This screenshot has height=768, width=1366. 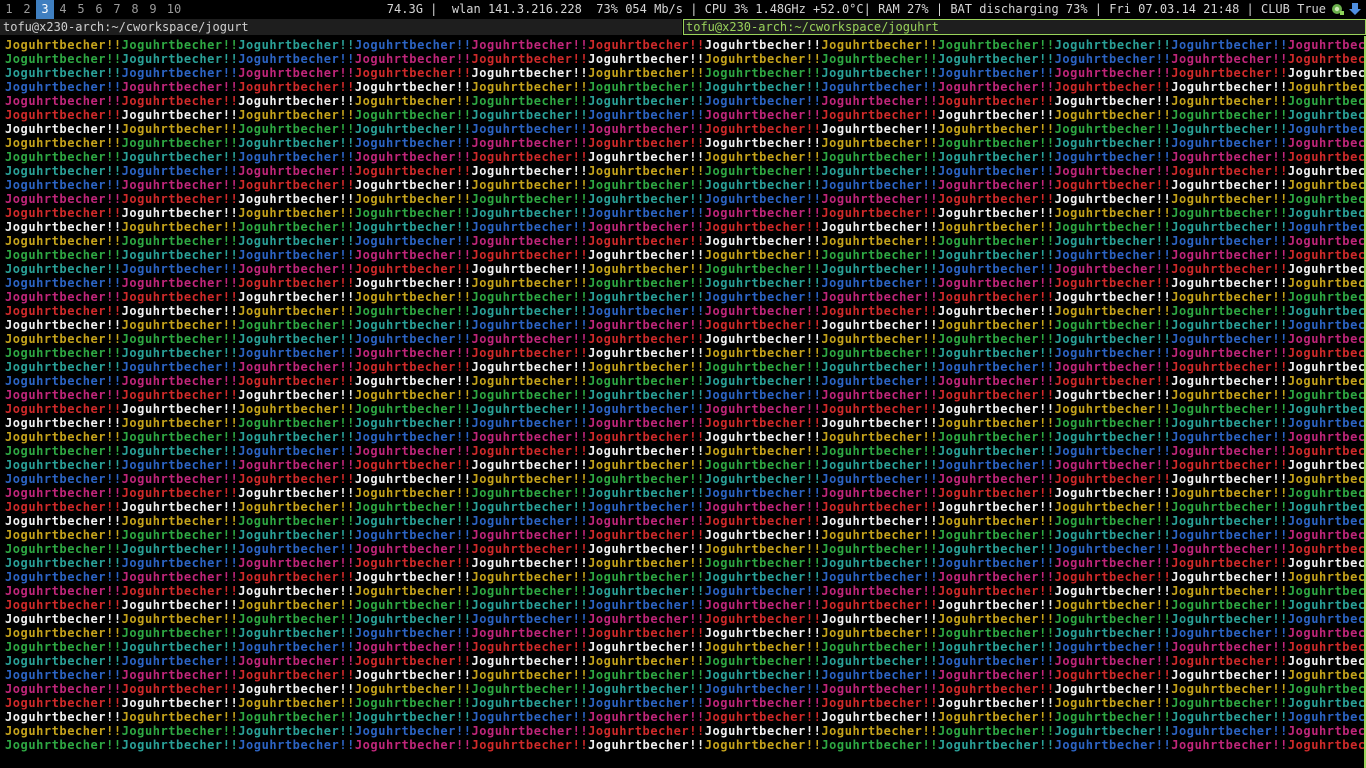 I want to click on terminal-title-left: tofu@x230-arch:~/cworkspace/jogurt, so click(x=341, y=27).